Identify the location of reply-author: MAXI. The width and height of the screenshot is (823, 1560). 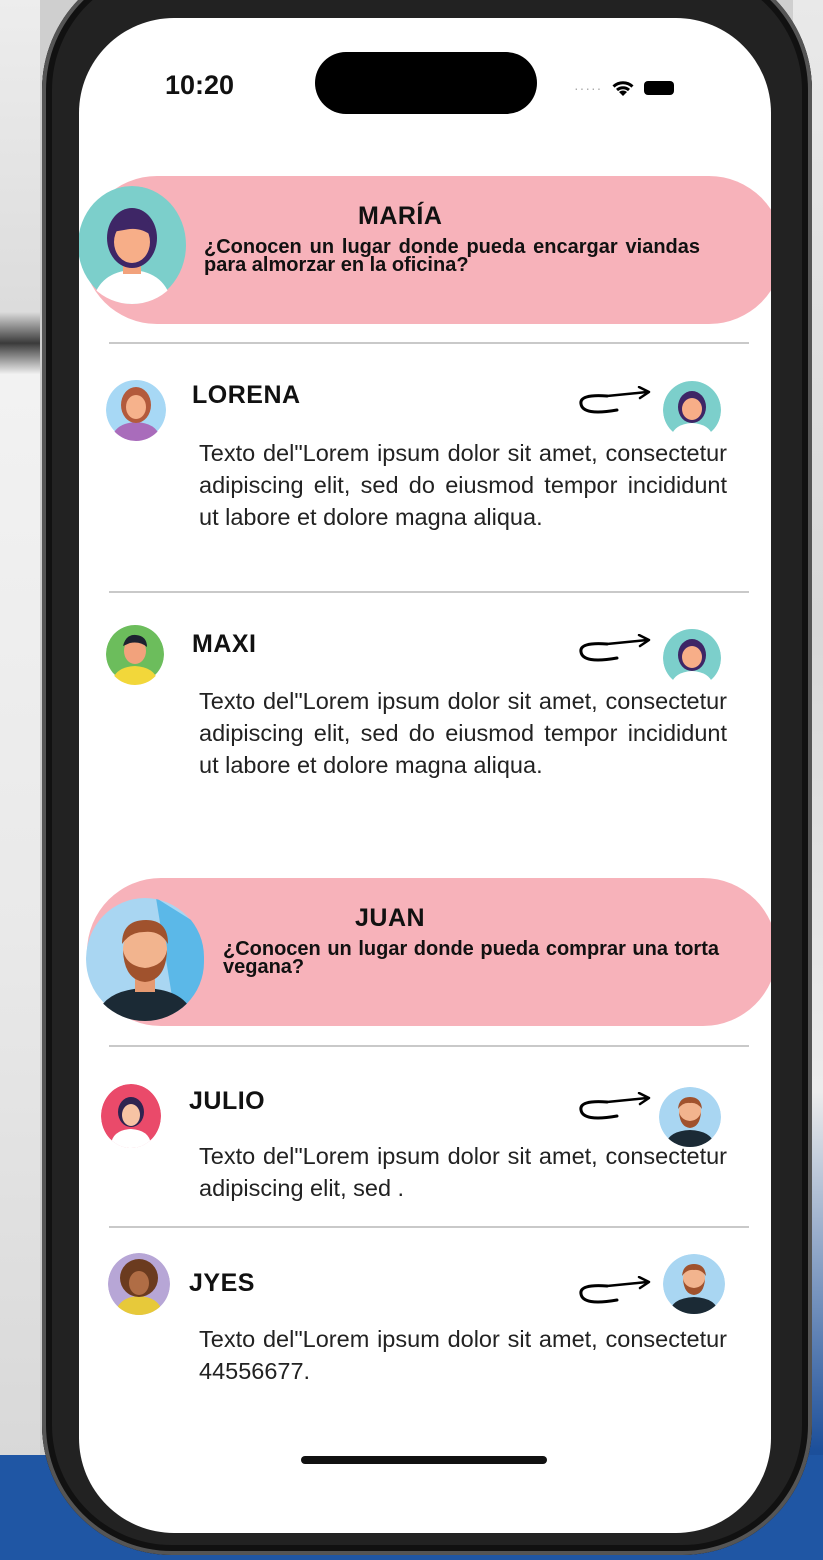
(224, 644).